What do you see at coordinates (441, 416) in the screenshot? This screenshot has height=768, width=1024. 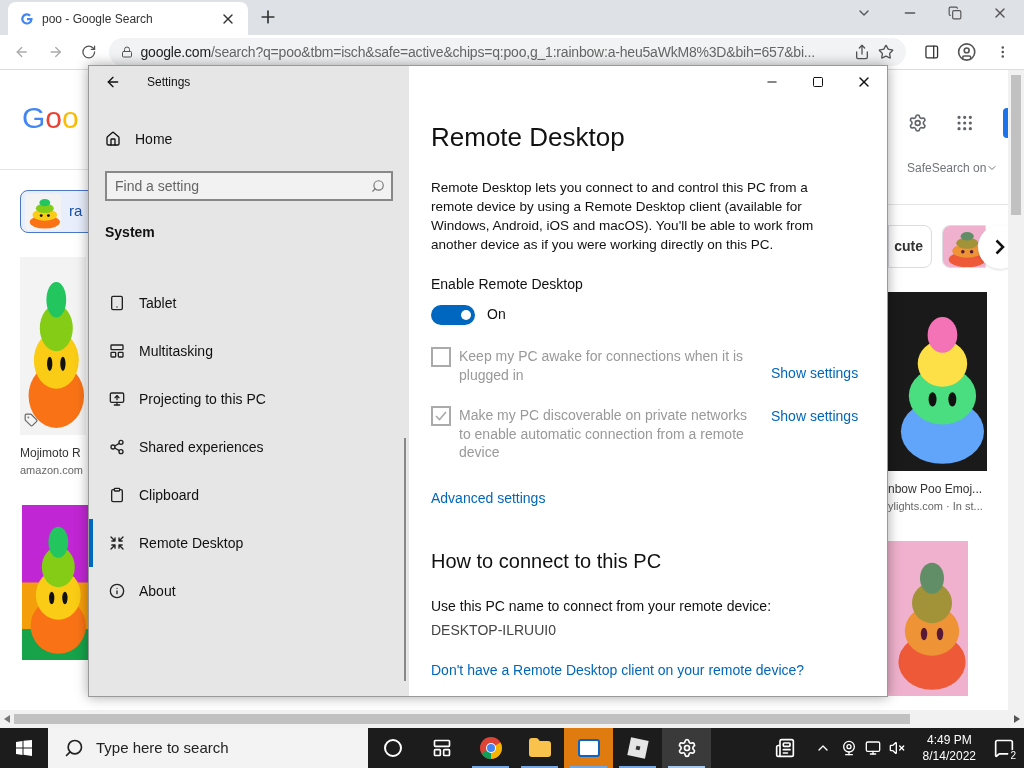 I see `check-icon` at bounding box center [441, 416].